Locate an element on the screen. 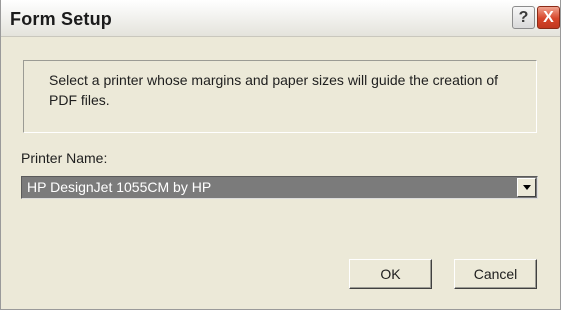 The width and height of the screenshot is (561, 311). help-icon: ? is located at coordinates (523, 17).